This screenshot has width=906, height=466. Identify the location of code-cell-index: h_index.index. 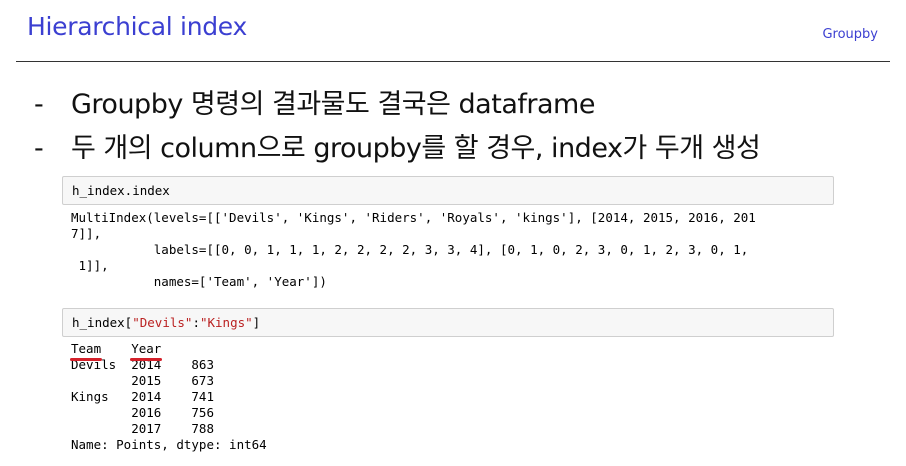
(448, 190).